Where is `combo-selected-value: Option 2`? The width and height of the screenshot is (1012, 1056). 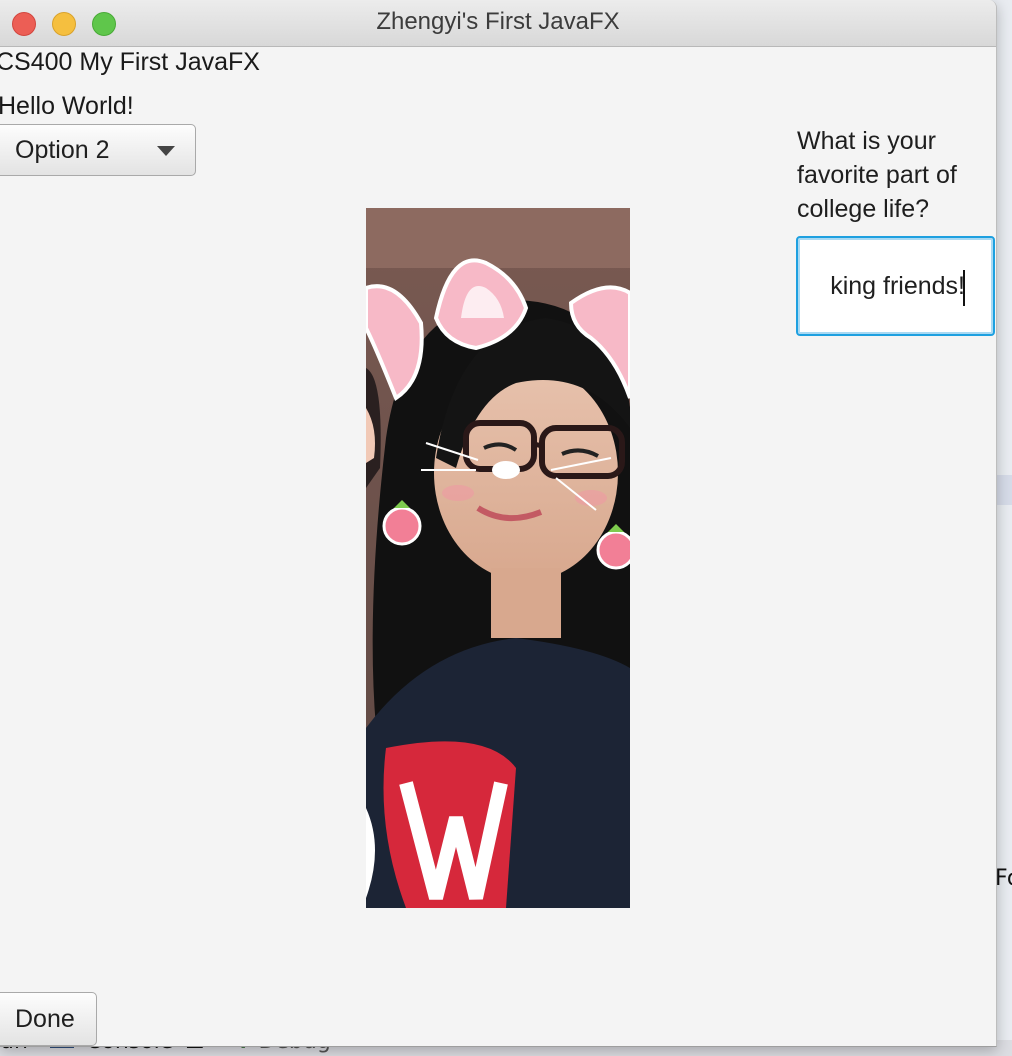
combo-selected-value: Option 2 is located at coordinates (62, 150).